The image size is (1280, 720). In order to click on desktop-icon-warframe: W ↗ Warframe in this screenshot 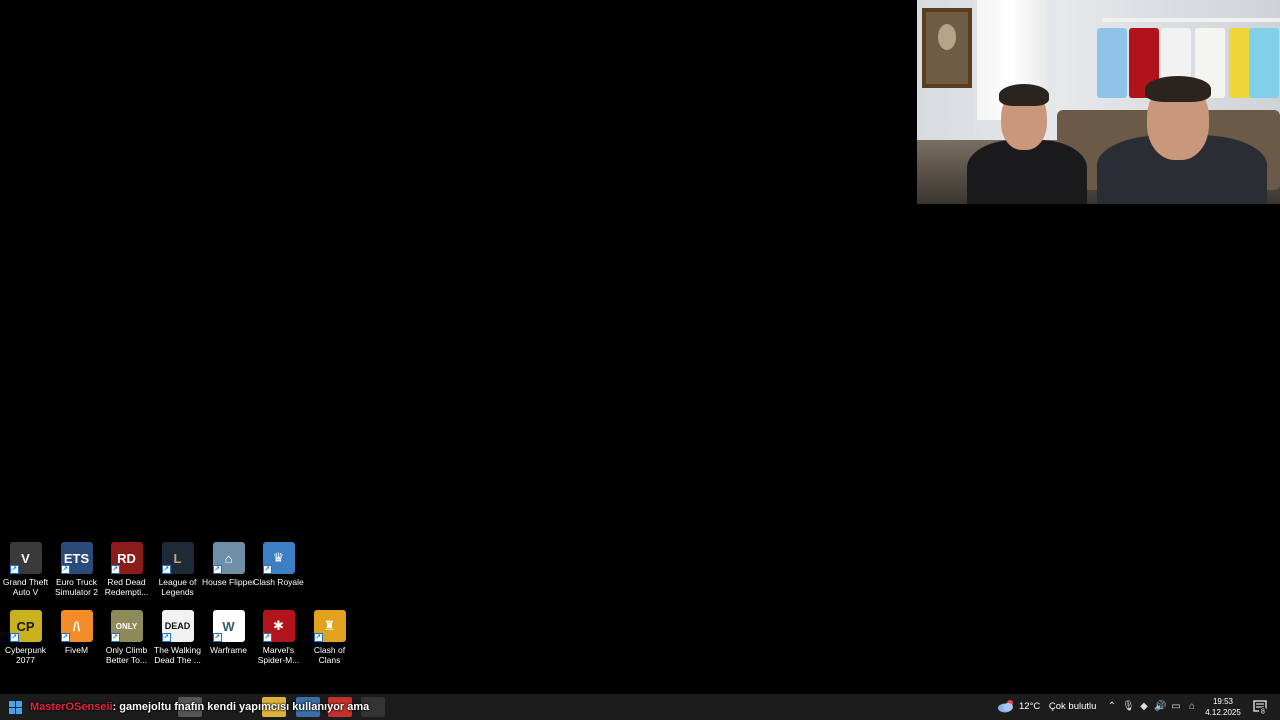, I will do `click(228, 642)`.